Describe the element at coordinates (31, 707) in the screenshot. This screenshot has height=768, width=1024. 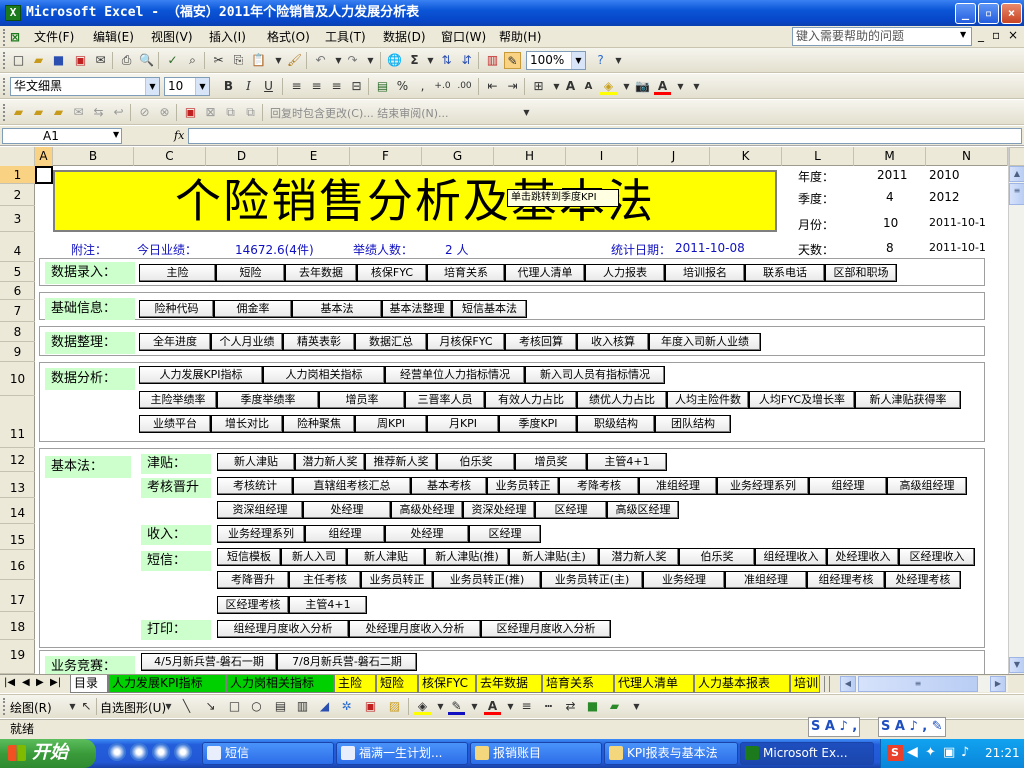
I see `draw-menu: 绘图(R)` at that location.